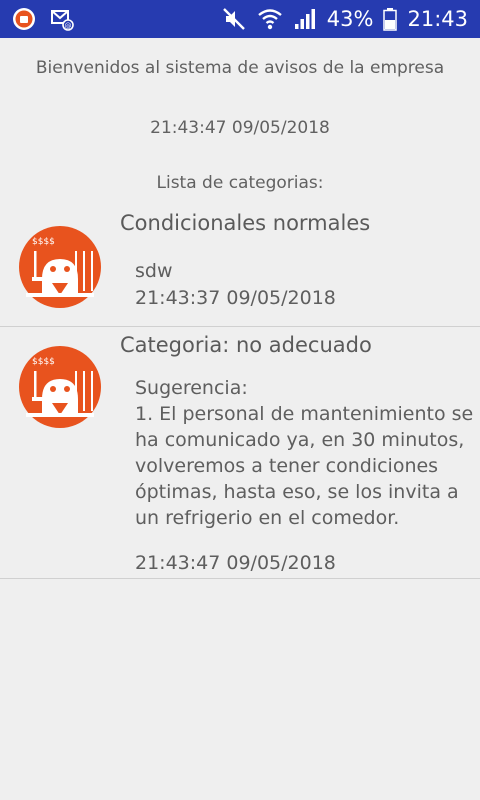 This screenshot has height=800, width=480. Describe the element at coordinates (154, 271) in the screenshot. I see `item-body: sdw` at that location.